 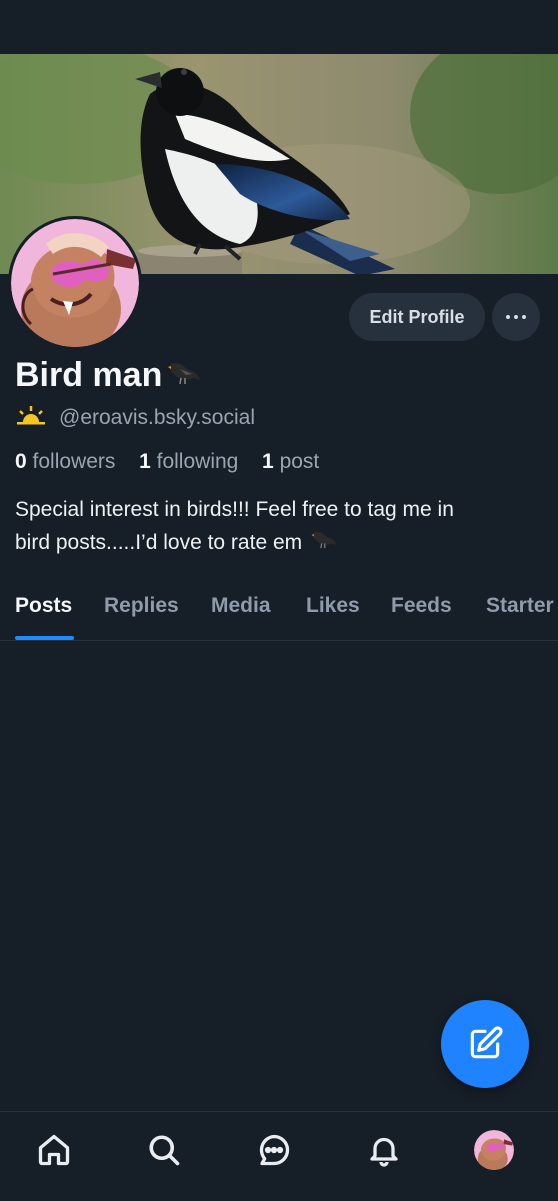 I want to click on display-name: Bird man, so click(x=89, y=375).